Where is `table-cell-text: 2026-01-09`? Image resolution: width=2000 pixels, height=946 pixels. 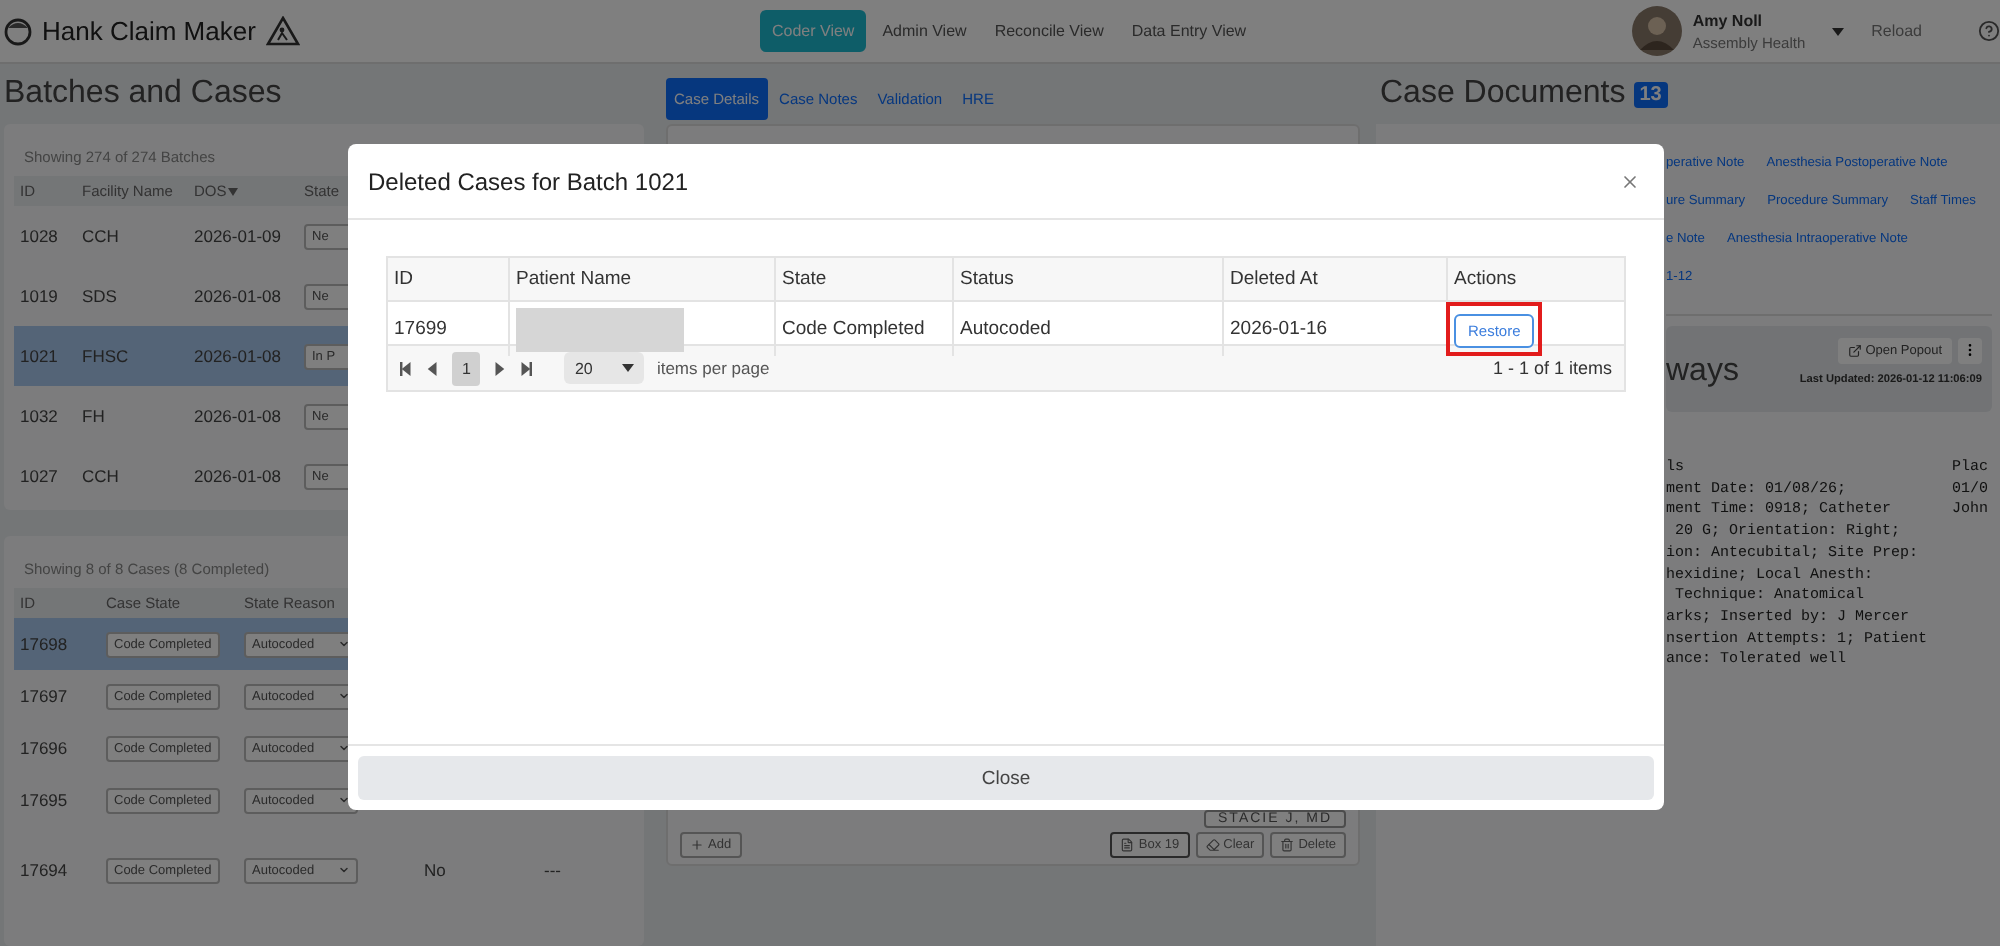
table-cell-text: 2026-01-09 is located at coordinates (238, 236).